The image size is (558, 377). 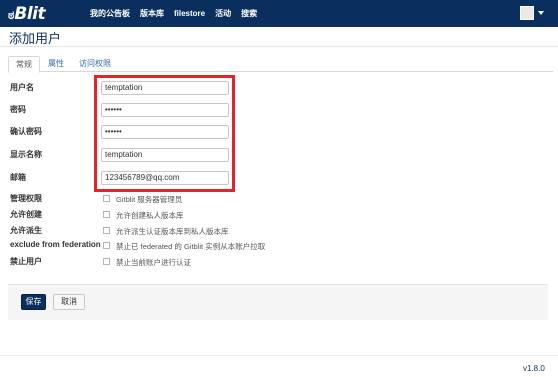 I want to click on exclude-federation-checkbox, so click(x=106, y=245).